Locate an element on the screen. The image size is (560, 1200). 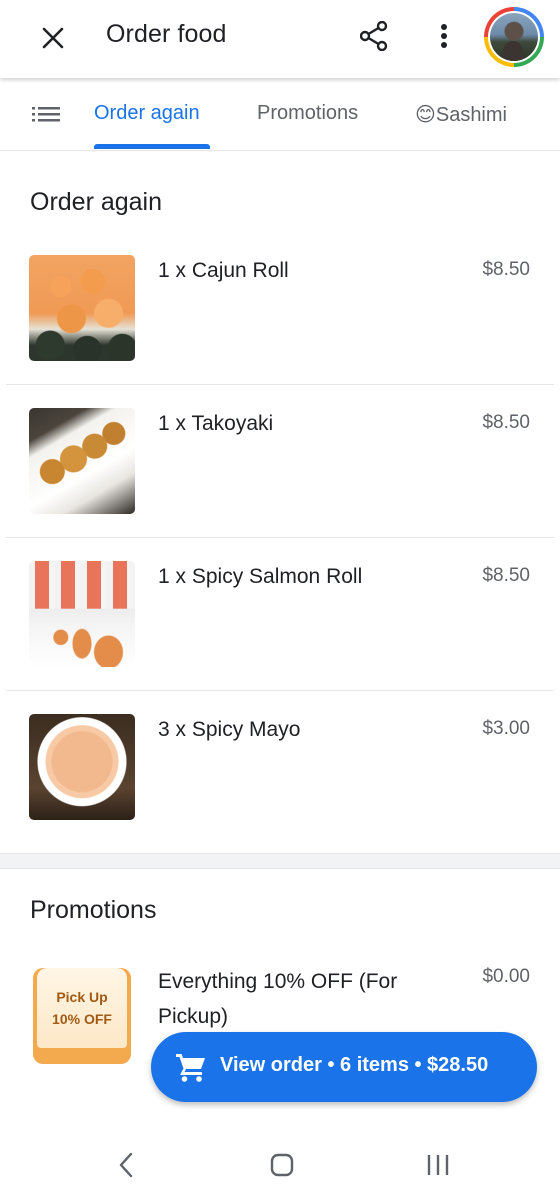
tab-promotions: Promotions is located at coordinates (307, 113).